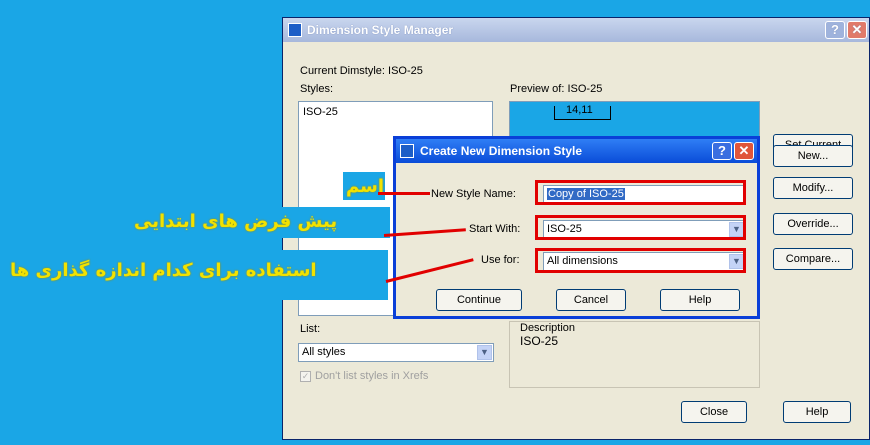  I want to click on dialog-title: Dimension Style Manager, so click(380, 30).